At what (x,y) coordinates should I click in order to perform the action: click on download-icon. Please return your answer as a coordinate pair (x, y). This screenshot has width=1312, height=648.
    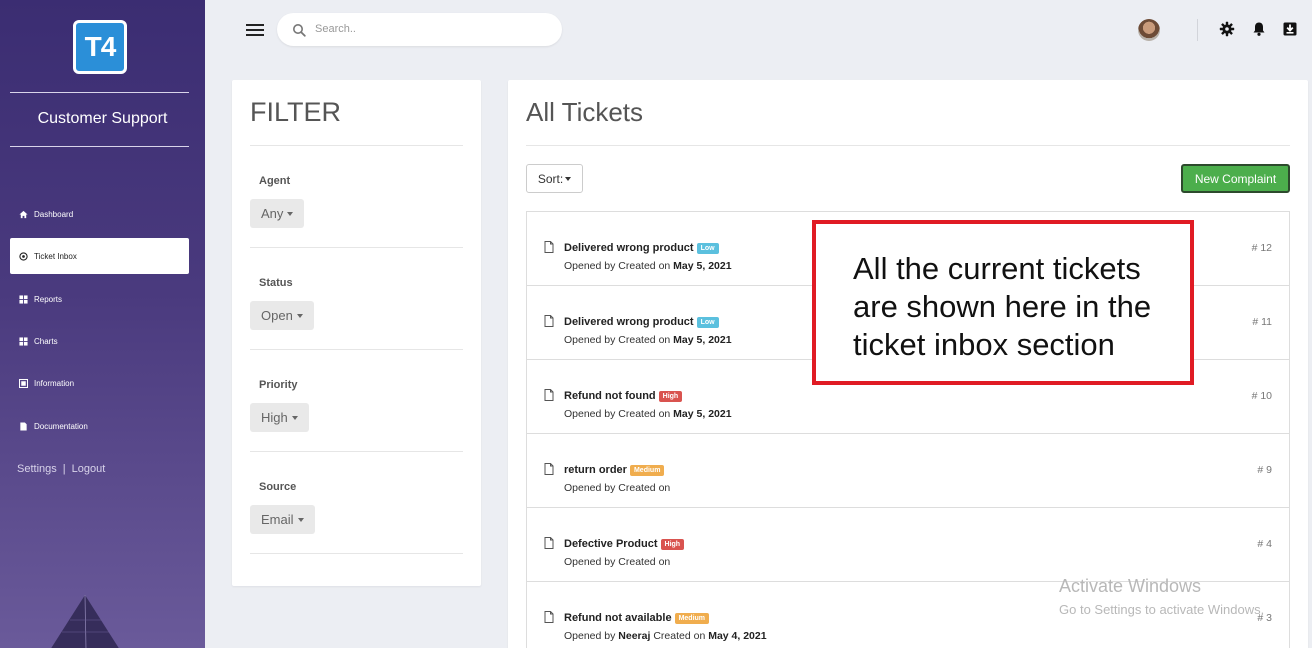
    Looking at the image, I should click on (1290, 29).